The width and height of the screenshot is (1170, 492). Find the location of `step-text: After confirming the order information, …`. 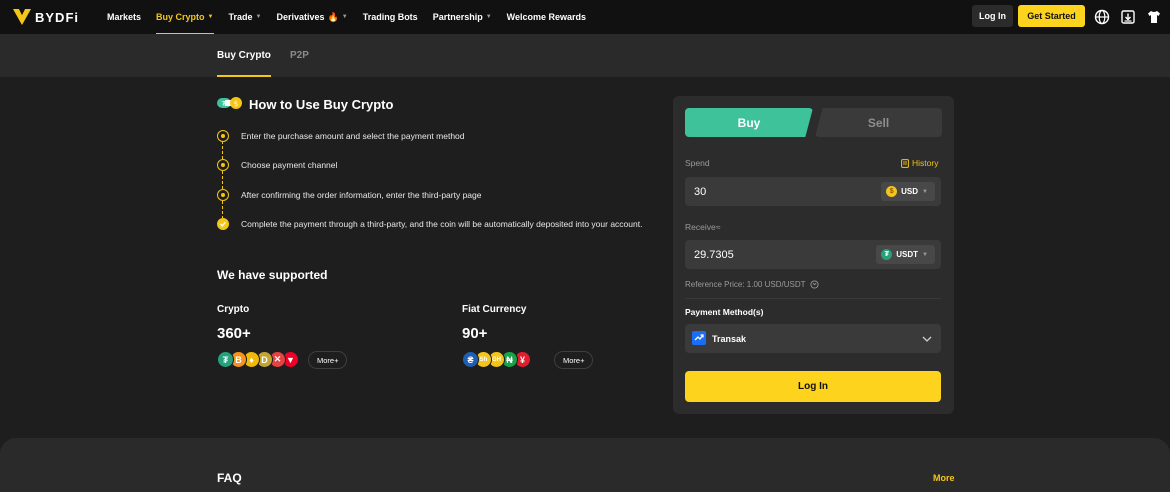

step-text: After confirming the order information, … is located at coordinates (361, 195).